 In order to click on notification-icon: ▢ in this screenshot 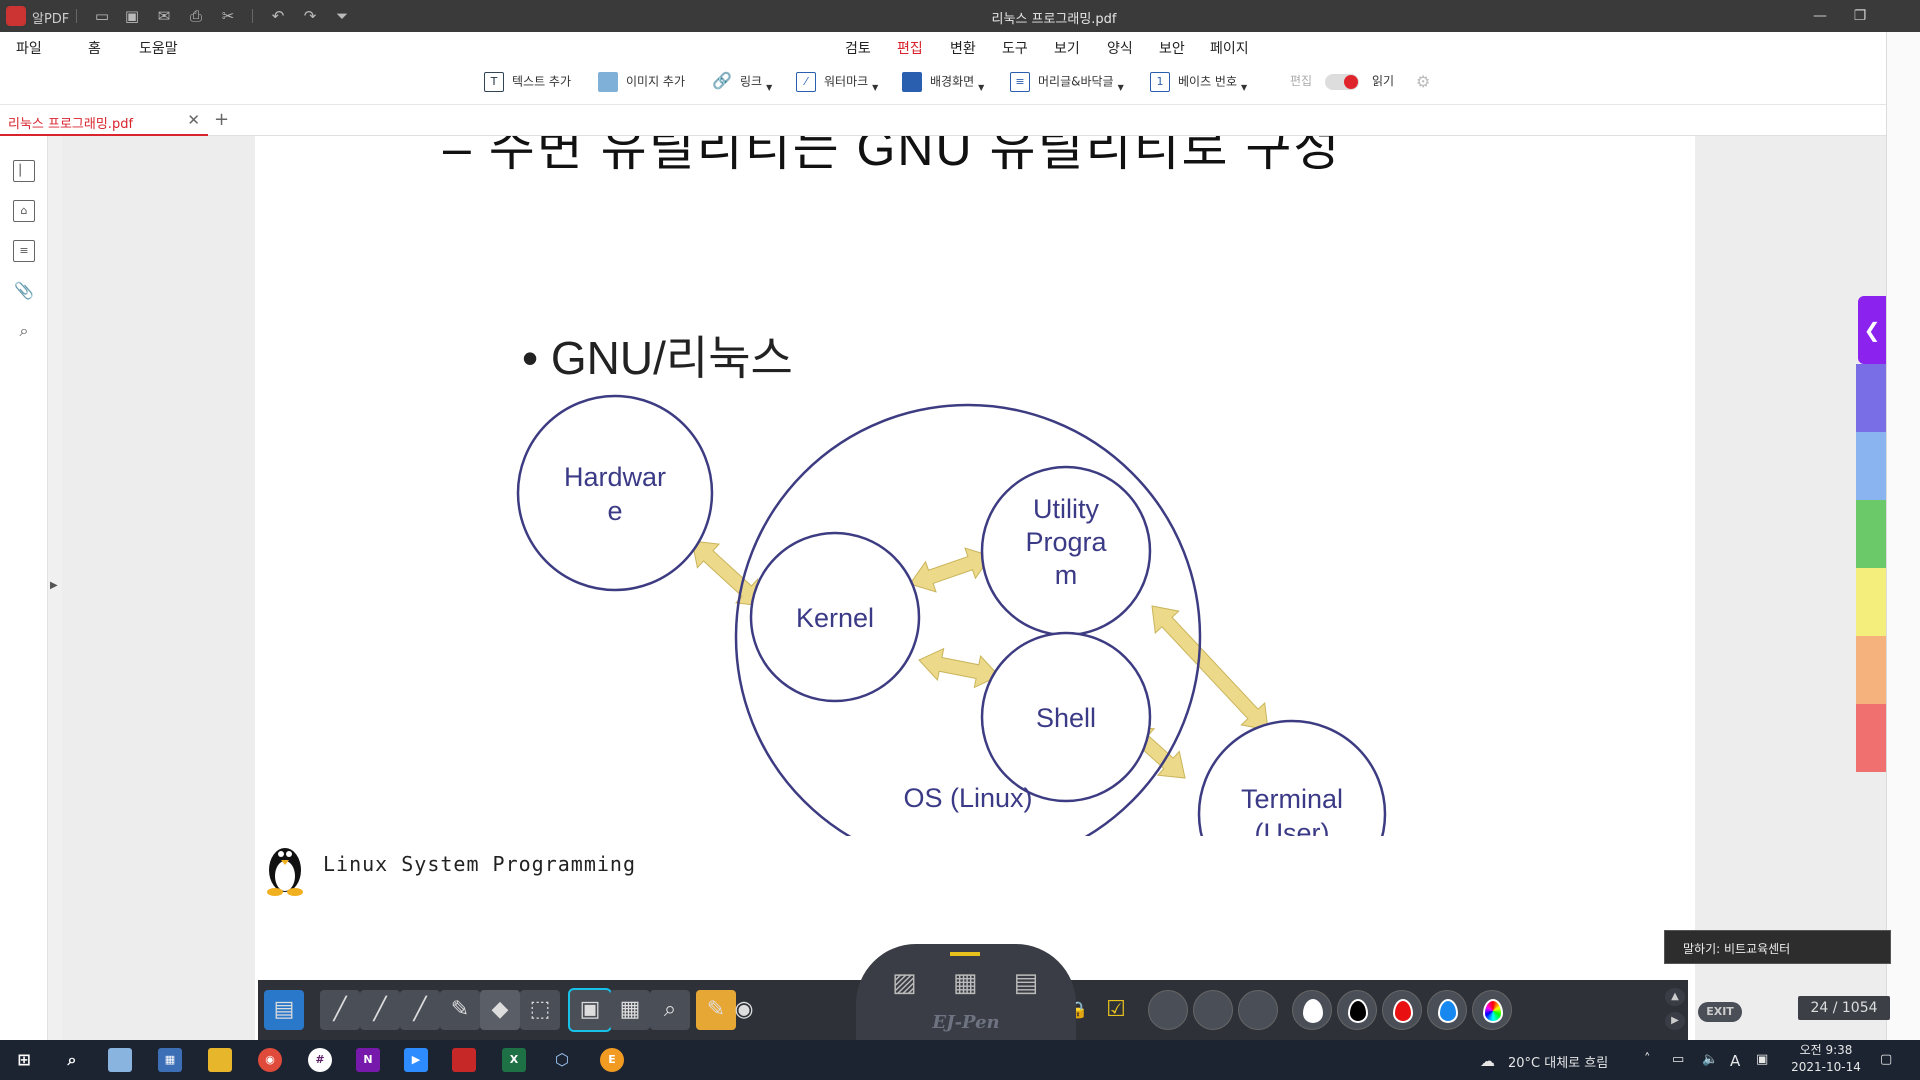, I will do `click(1886, 1059)`.